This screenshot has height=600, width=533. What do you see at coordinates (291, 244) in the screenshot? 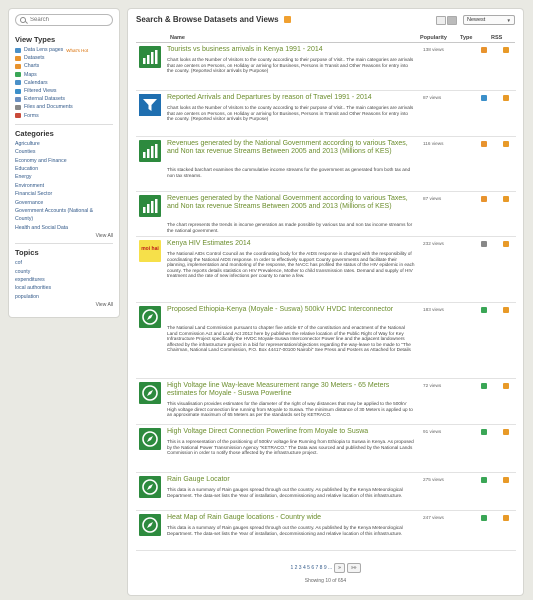
I see `dataset-title-link: Kenya HIV Estimates 2014` at bounding box center [291, 244].